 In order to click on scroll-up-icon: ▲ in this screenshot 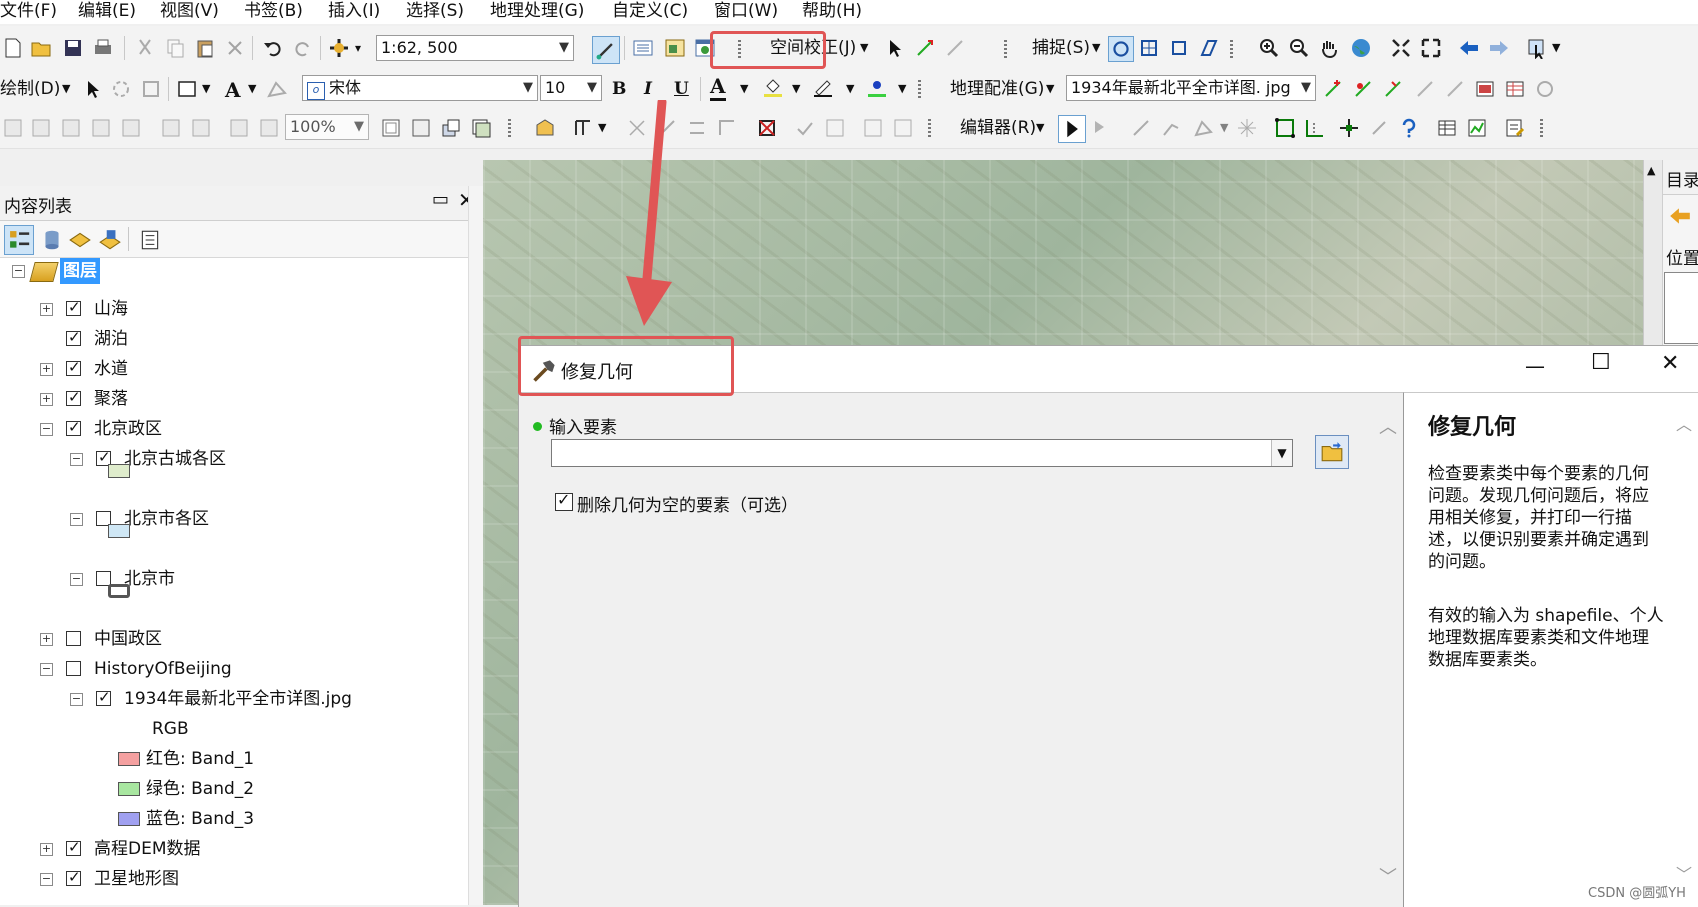, I will do `click(1651, 170)`.